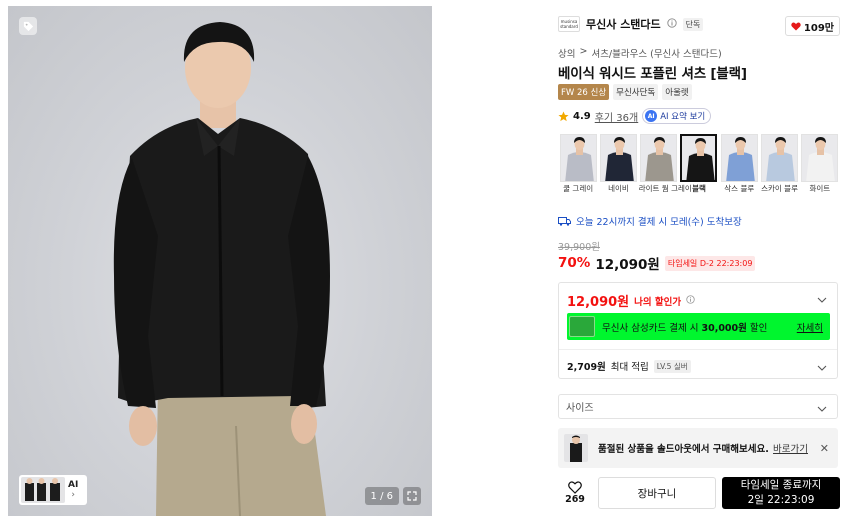  I want to click on review-link: 후기 36개, so click(617, 116).